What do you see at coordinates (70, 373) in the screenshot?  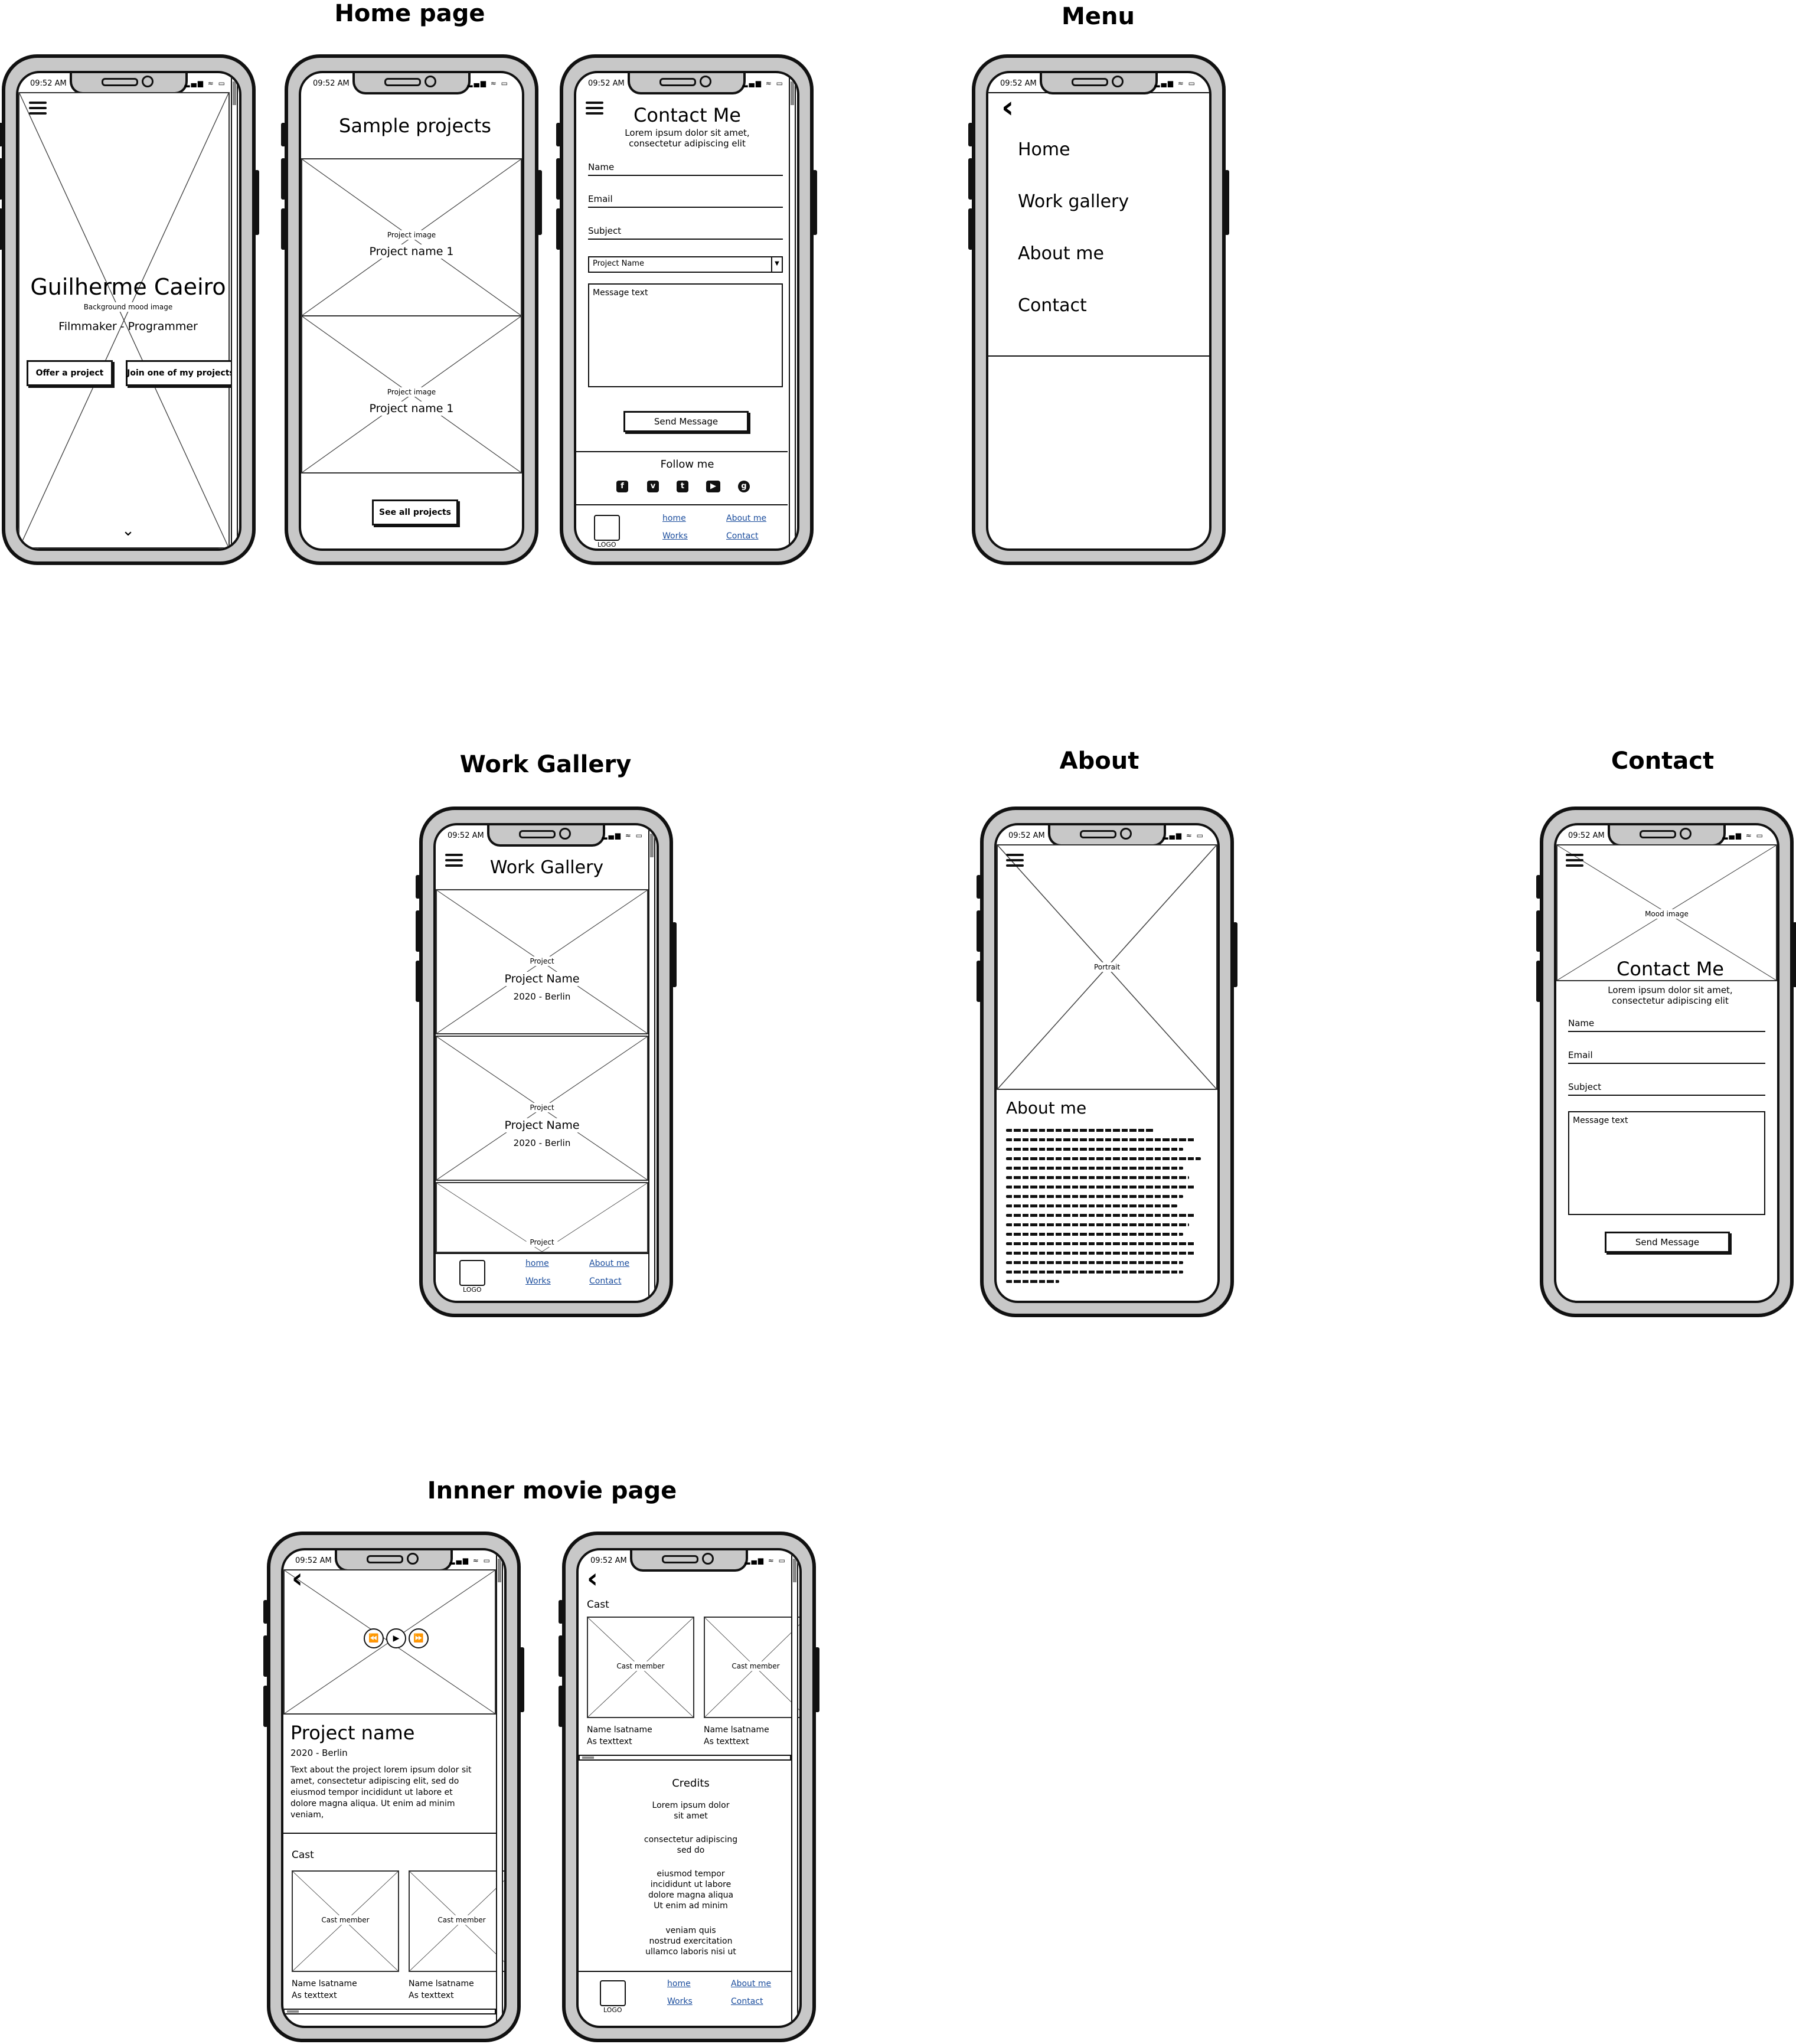 I see `offer-project-button: Offer a project` at bounding box center [70, 373].